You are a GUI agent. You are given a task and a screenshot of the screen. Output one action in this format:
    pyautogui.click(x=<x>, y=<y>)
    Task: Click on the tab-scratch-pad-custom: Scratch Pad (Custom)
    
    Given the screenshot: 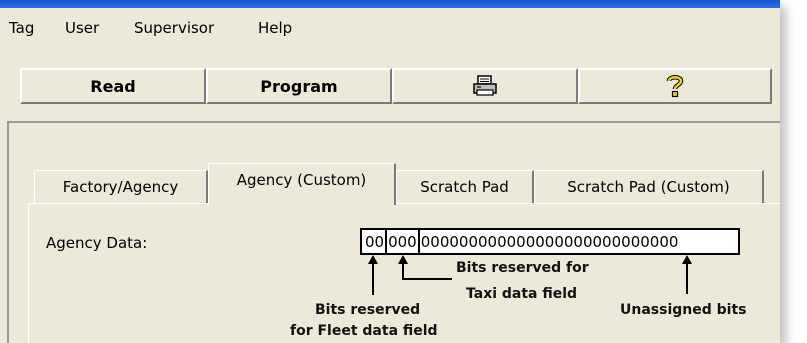 What is the action you would take?
    pyautogui.click(x=649, y=187)
    